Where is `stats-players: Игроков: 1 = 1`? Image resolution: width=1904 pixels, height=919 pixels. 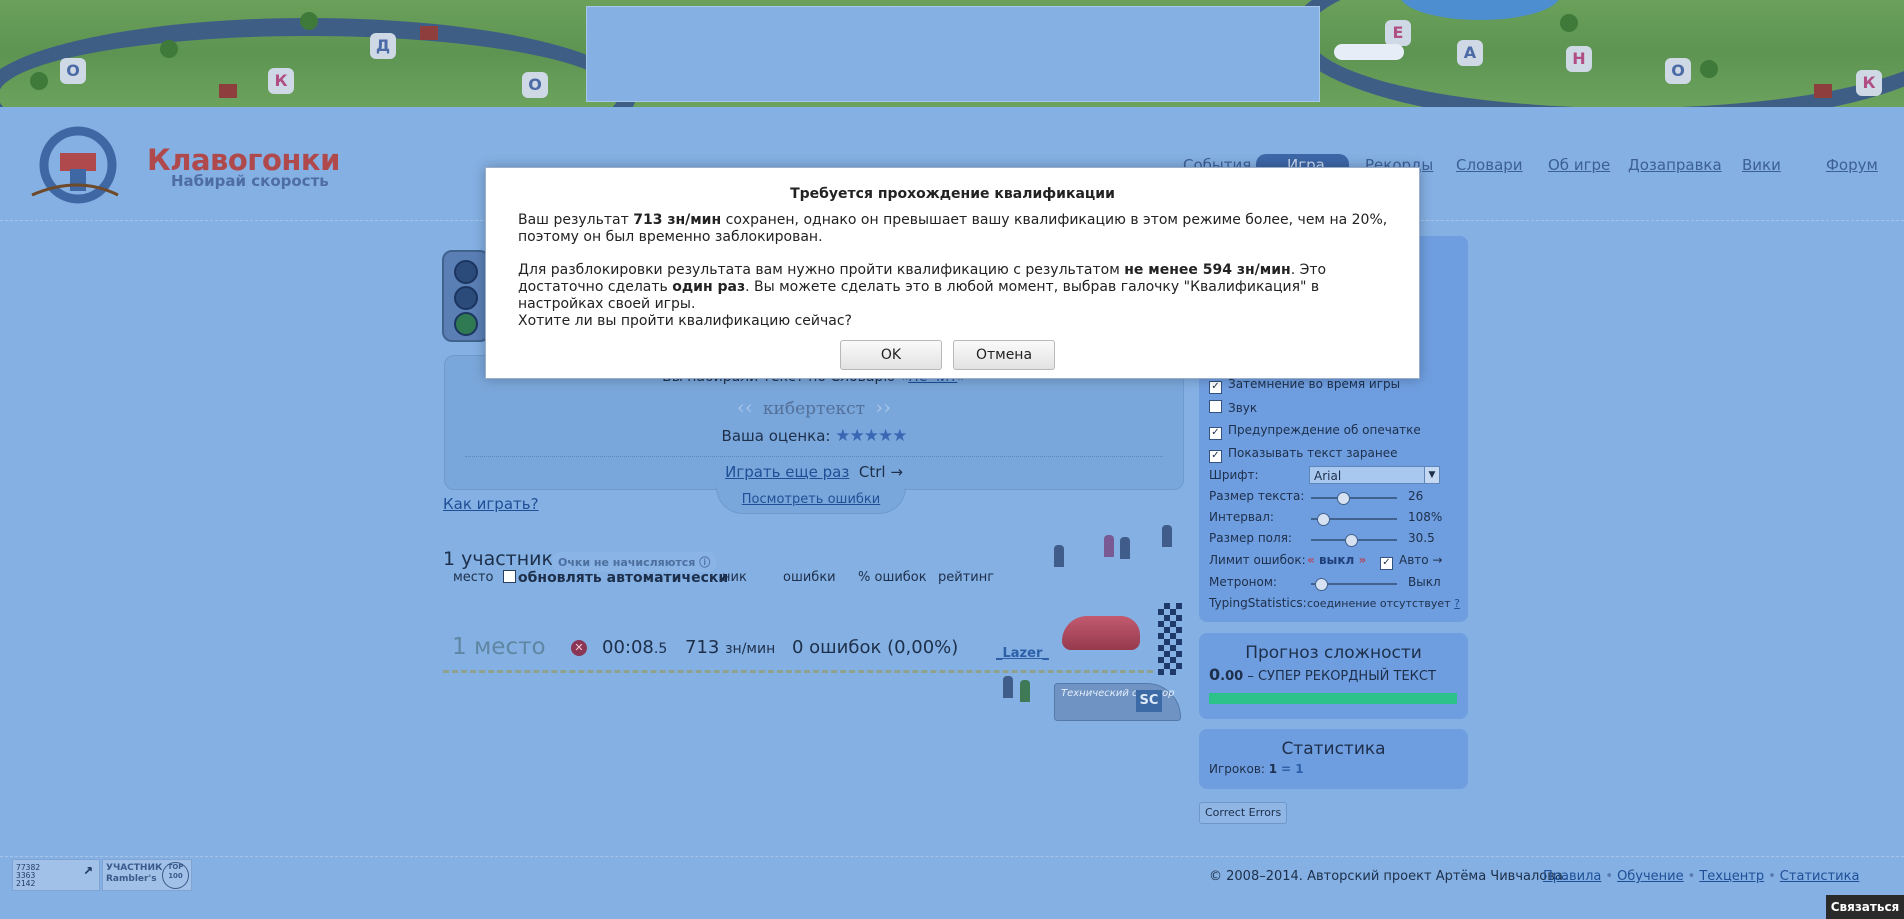 stats-players: Игроков: 1 = 1 is located at coordinates (1256, 769).